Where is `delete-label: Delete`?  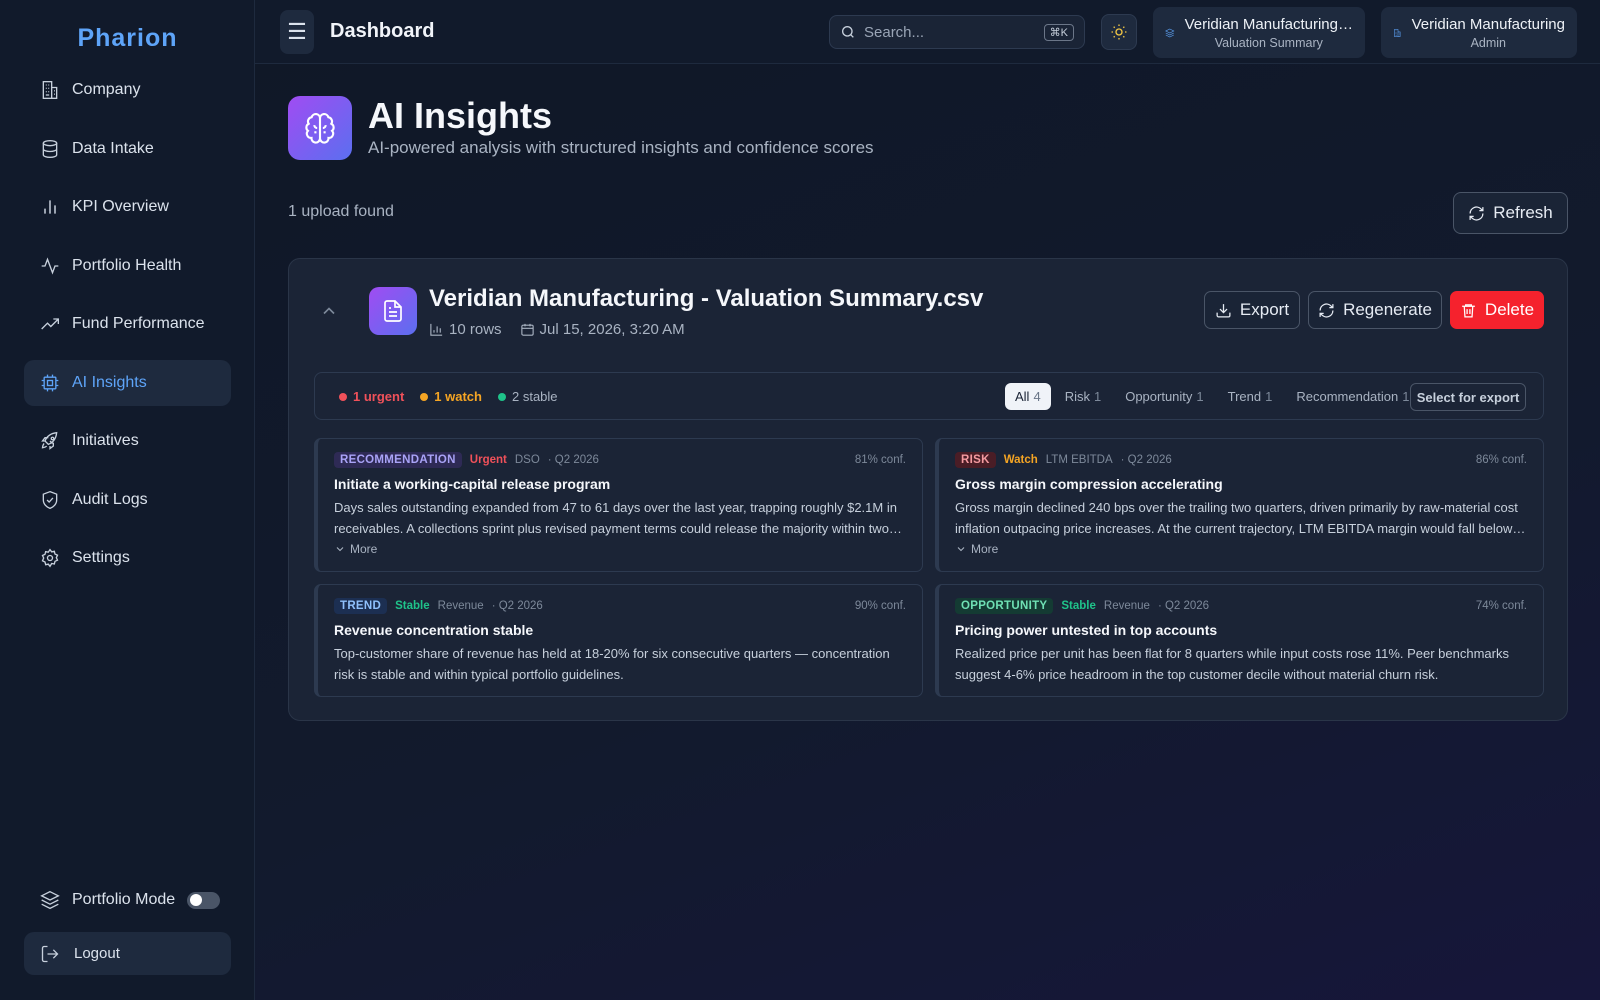
delete-label: Delete is located at coordinates (1509, 309).